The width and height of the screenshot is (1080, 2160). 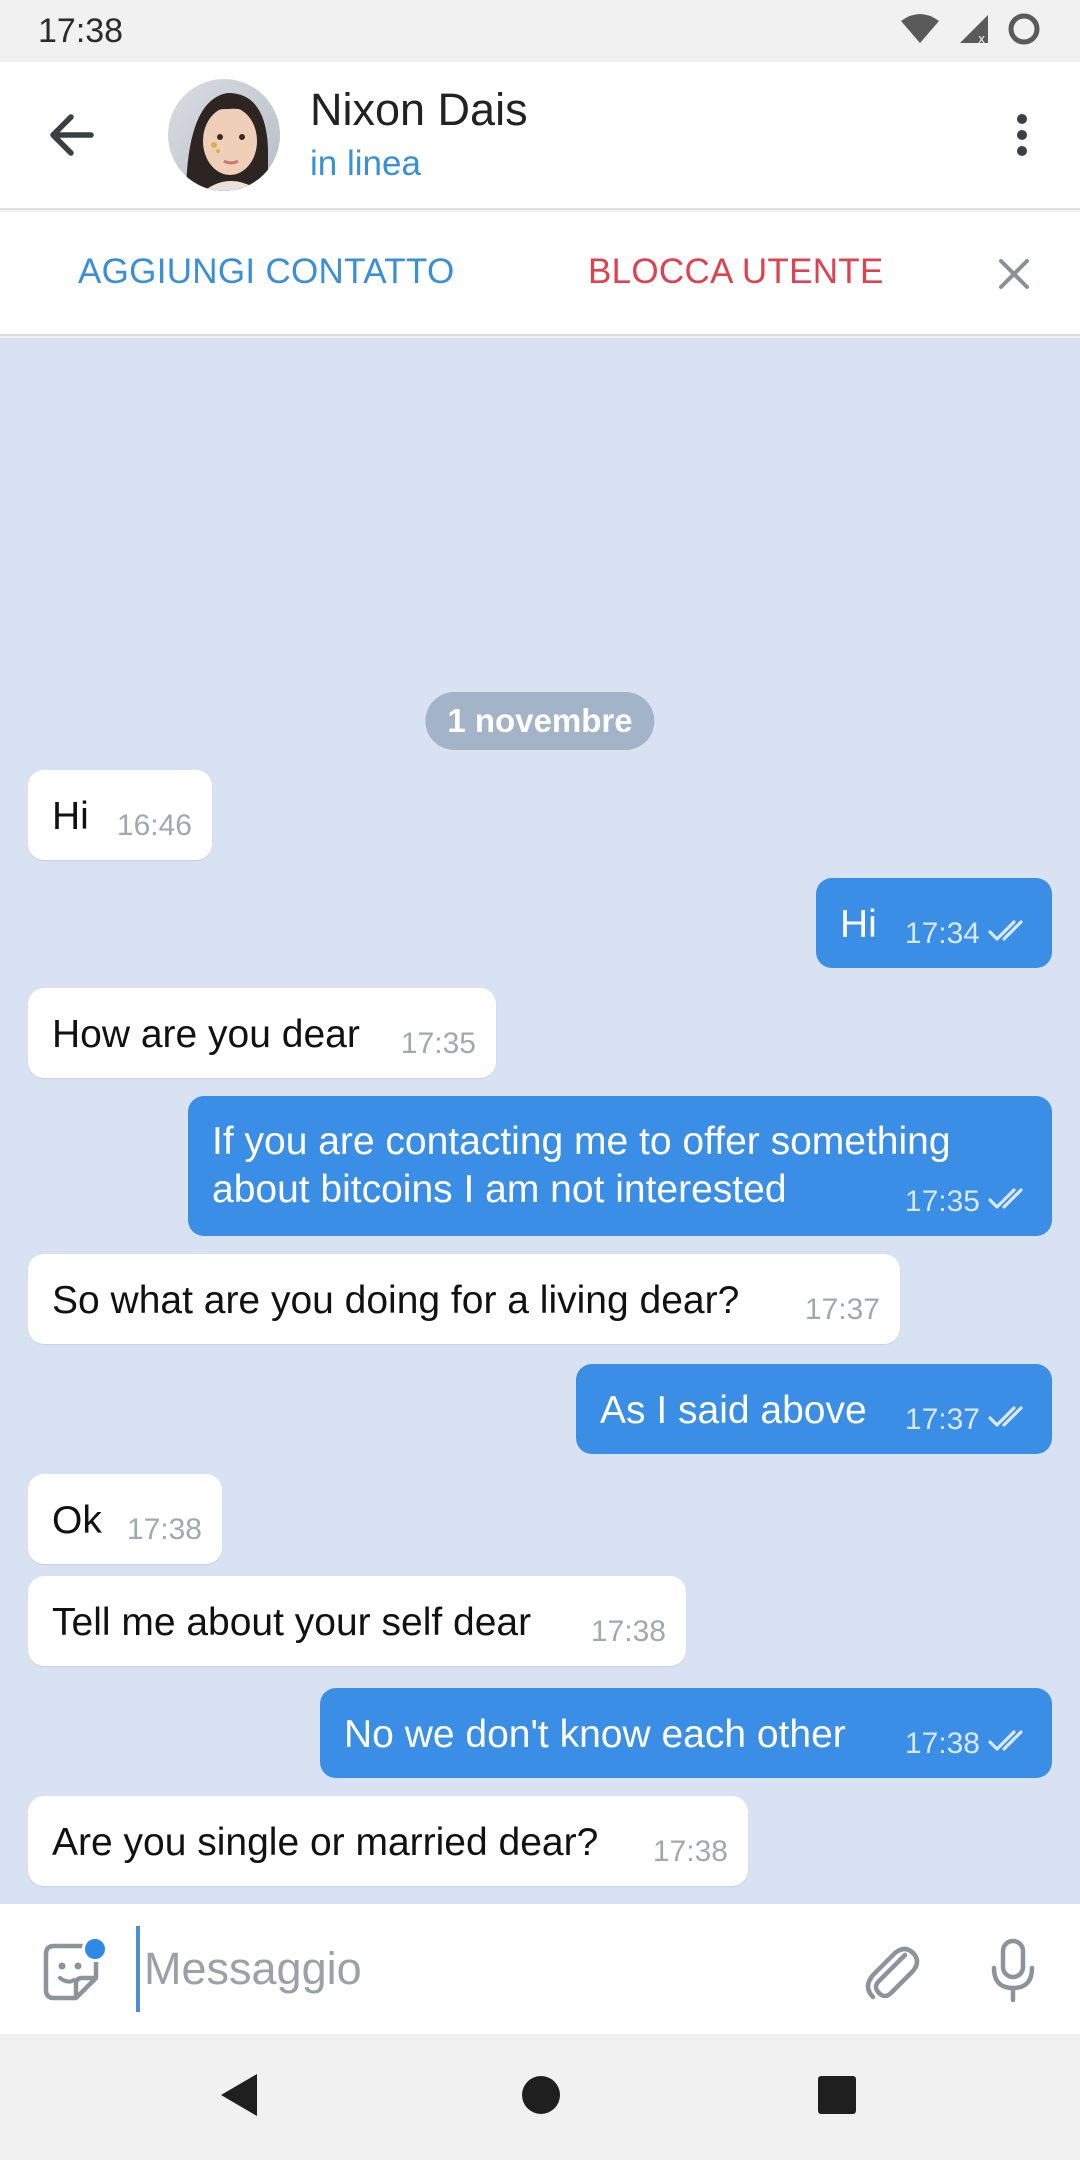 I want to click on close-action-bar-button, so click(x=1014, y=276).